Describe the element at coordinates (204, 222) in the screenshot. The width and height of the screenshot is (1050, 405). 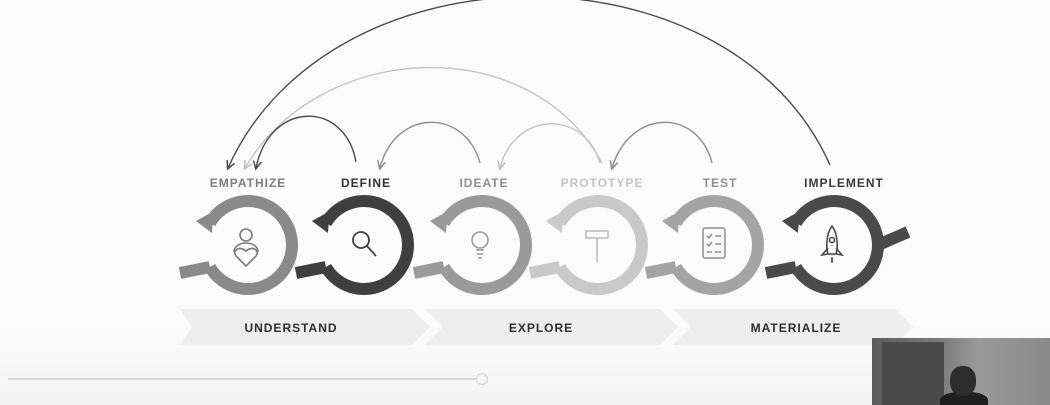
I see `ring-arrowhead-empathize` at that location.